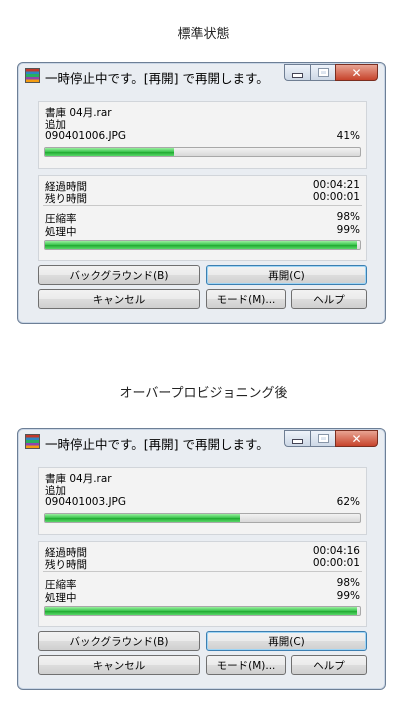 Image resolution: width=407 pixels, height=709 pixels. Describe the element at coordinates (203, 34) in the screenshot. I see `caption-standard: 標準状態` at that location.